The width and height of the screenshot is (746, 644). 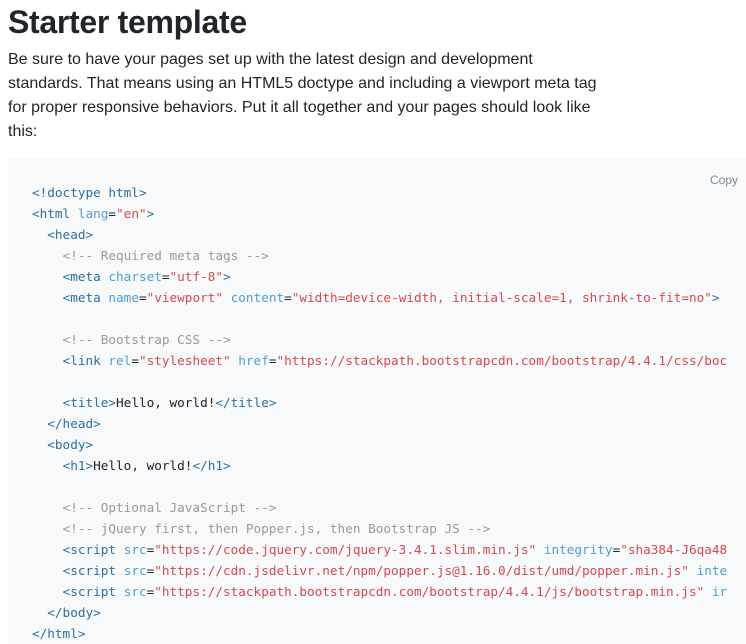 I want to click on code-token-attr: charset, so click(x=135, y=276).